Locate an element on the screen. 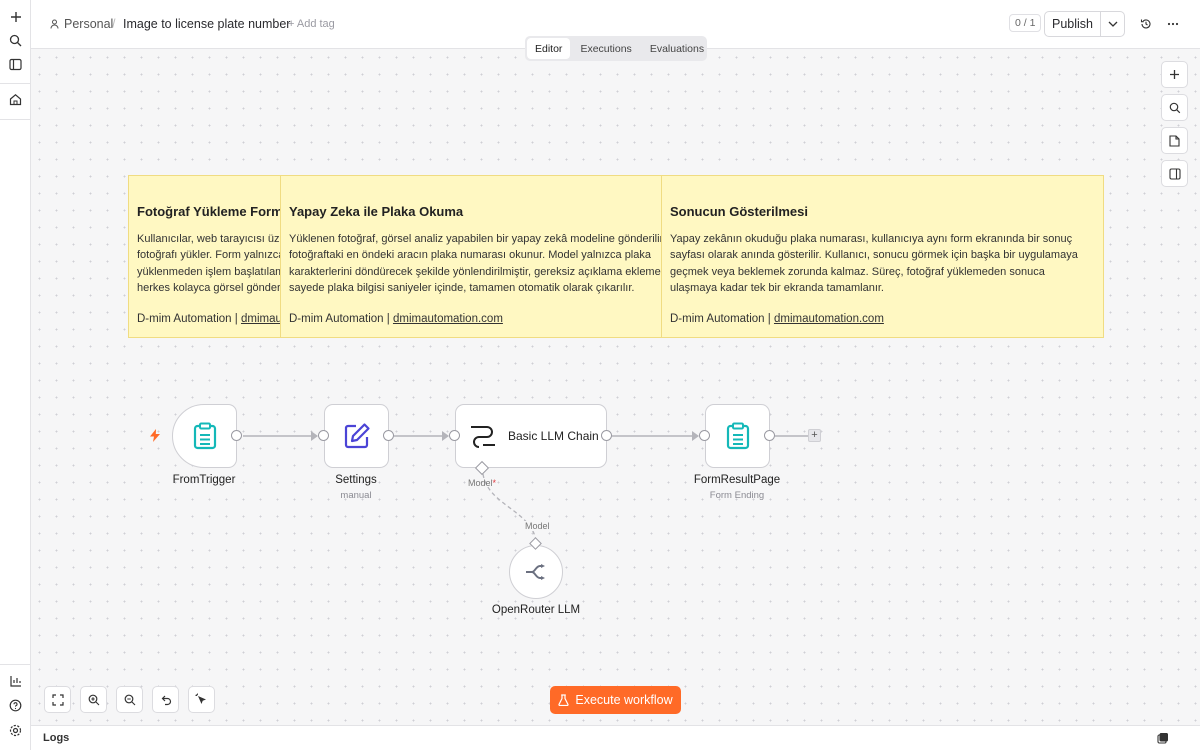  node-basic-llm-chain: Basic LLM Chain is located at coordinates (531, 436).